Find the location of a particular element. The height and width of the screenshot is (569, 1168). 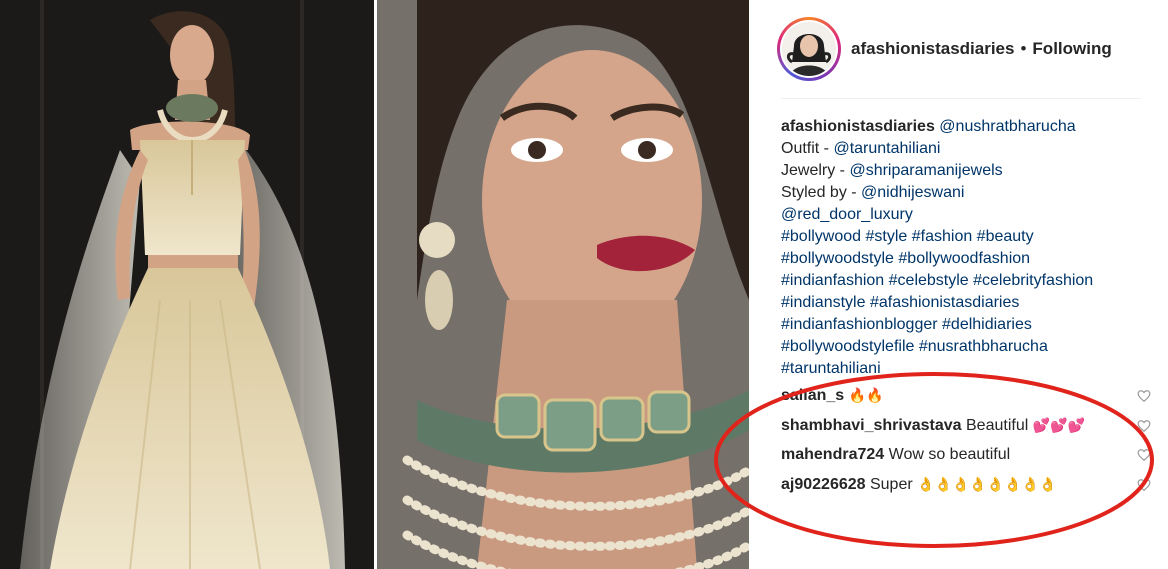

caption-mention: @nushratbharucha is located at coordinates (1007, 126).